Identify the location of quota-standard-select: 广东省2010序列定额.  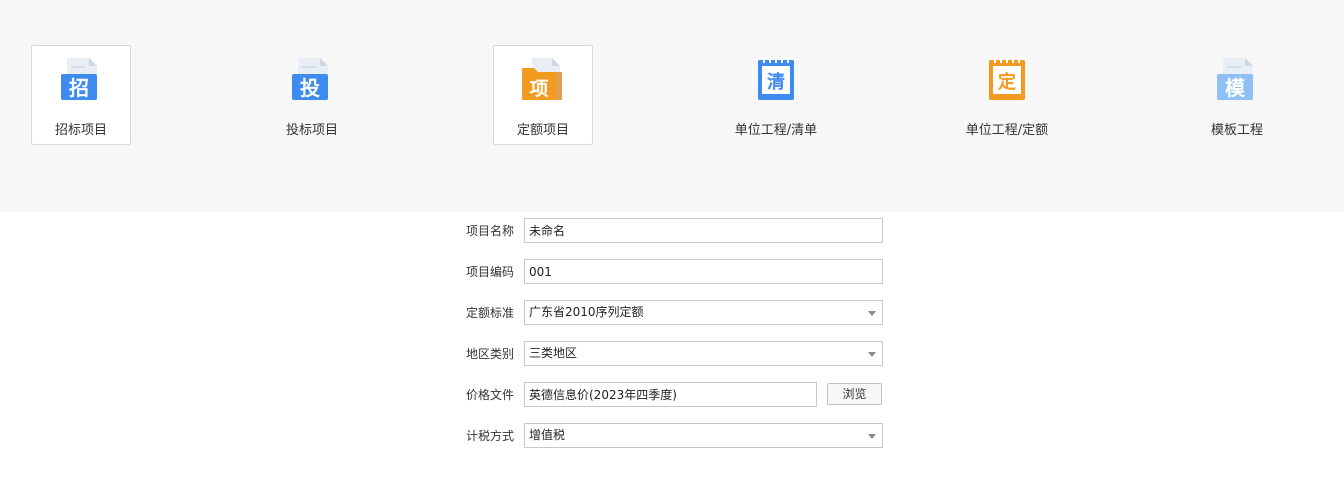
(703, 312).